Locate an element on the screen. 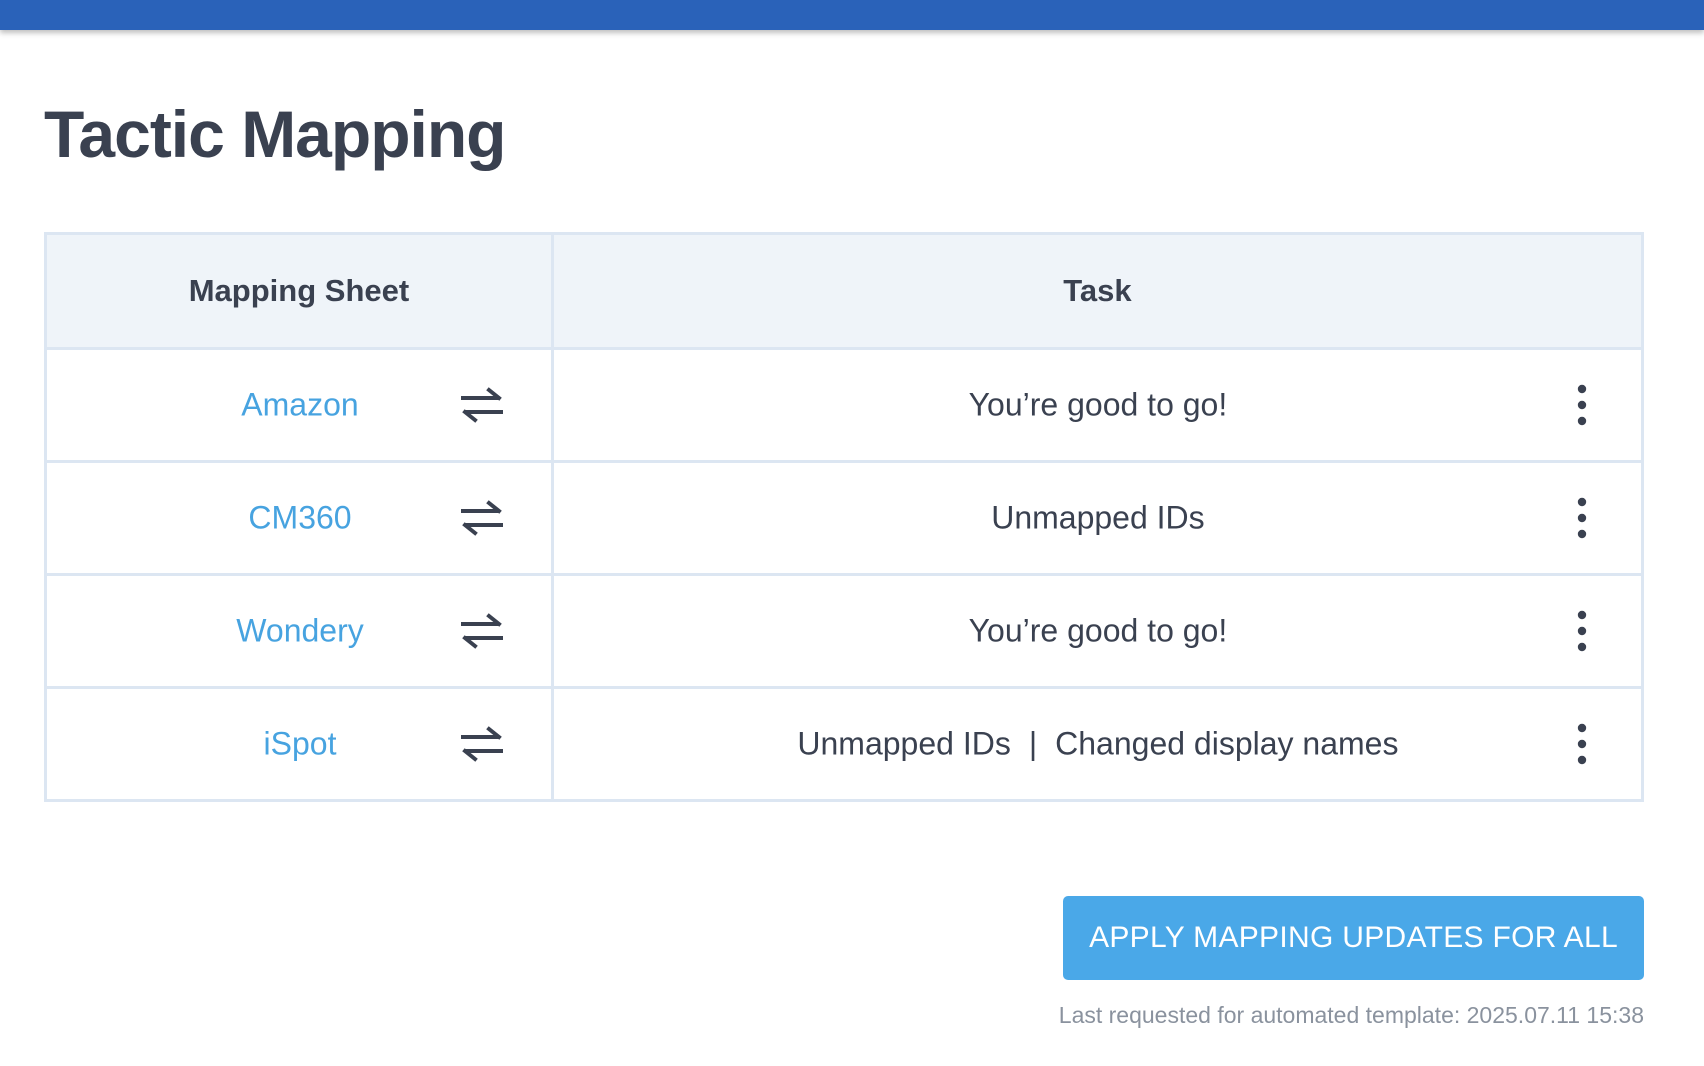  sheet-cell: Amazon is located at coordinates (299, 405).